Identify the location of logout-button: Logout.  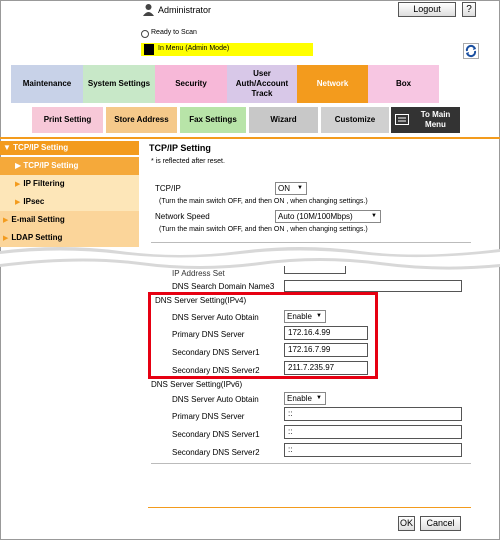
(427, 9).